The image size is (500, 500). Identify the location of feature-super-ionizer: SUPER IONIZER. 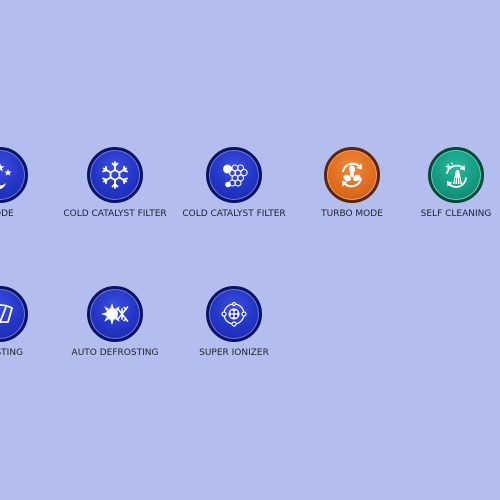
(234, 322).